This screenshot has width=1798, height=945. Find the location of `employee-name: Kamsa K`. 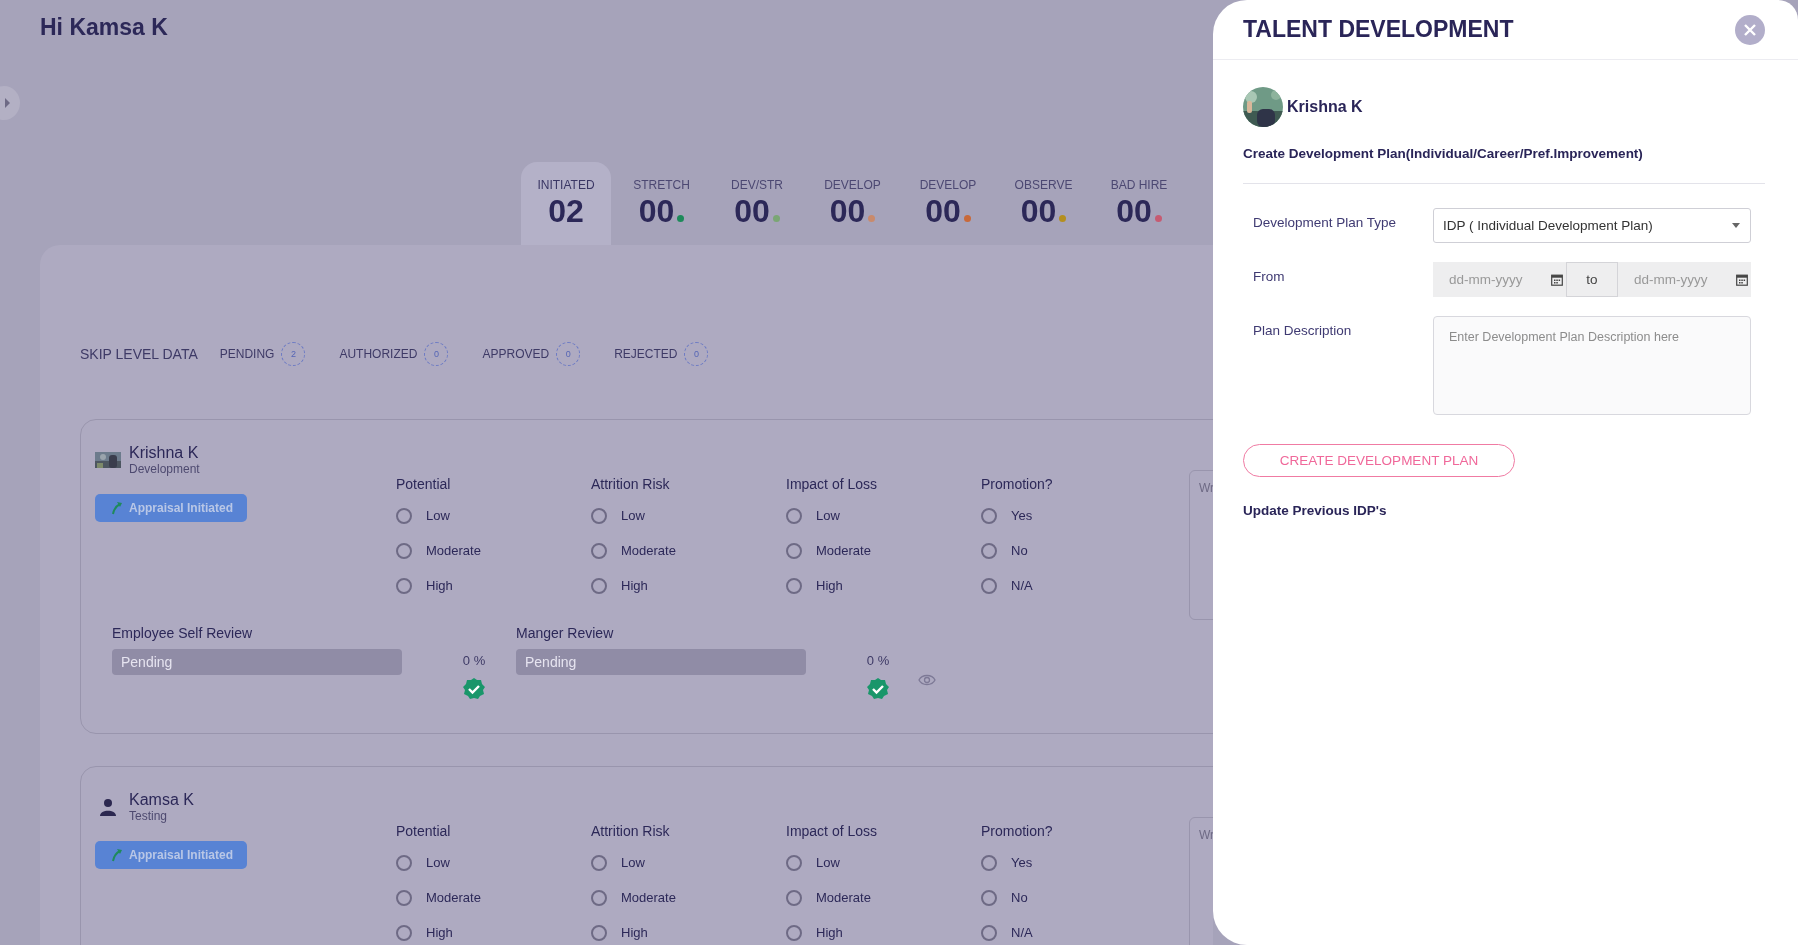

employee-name: Kamsa K is located at coordinates (161, 800).